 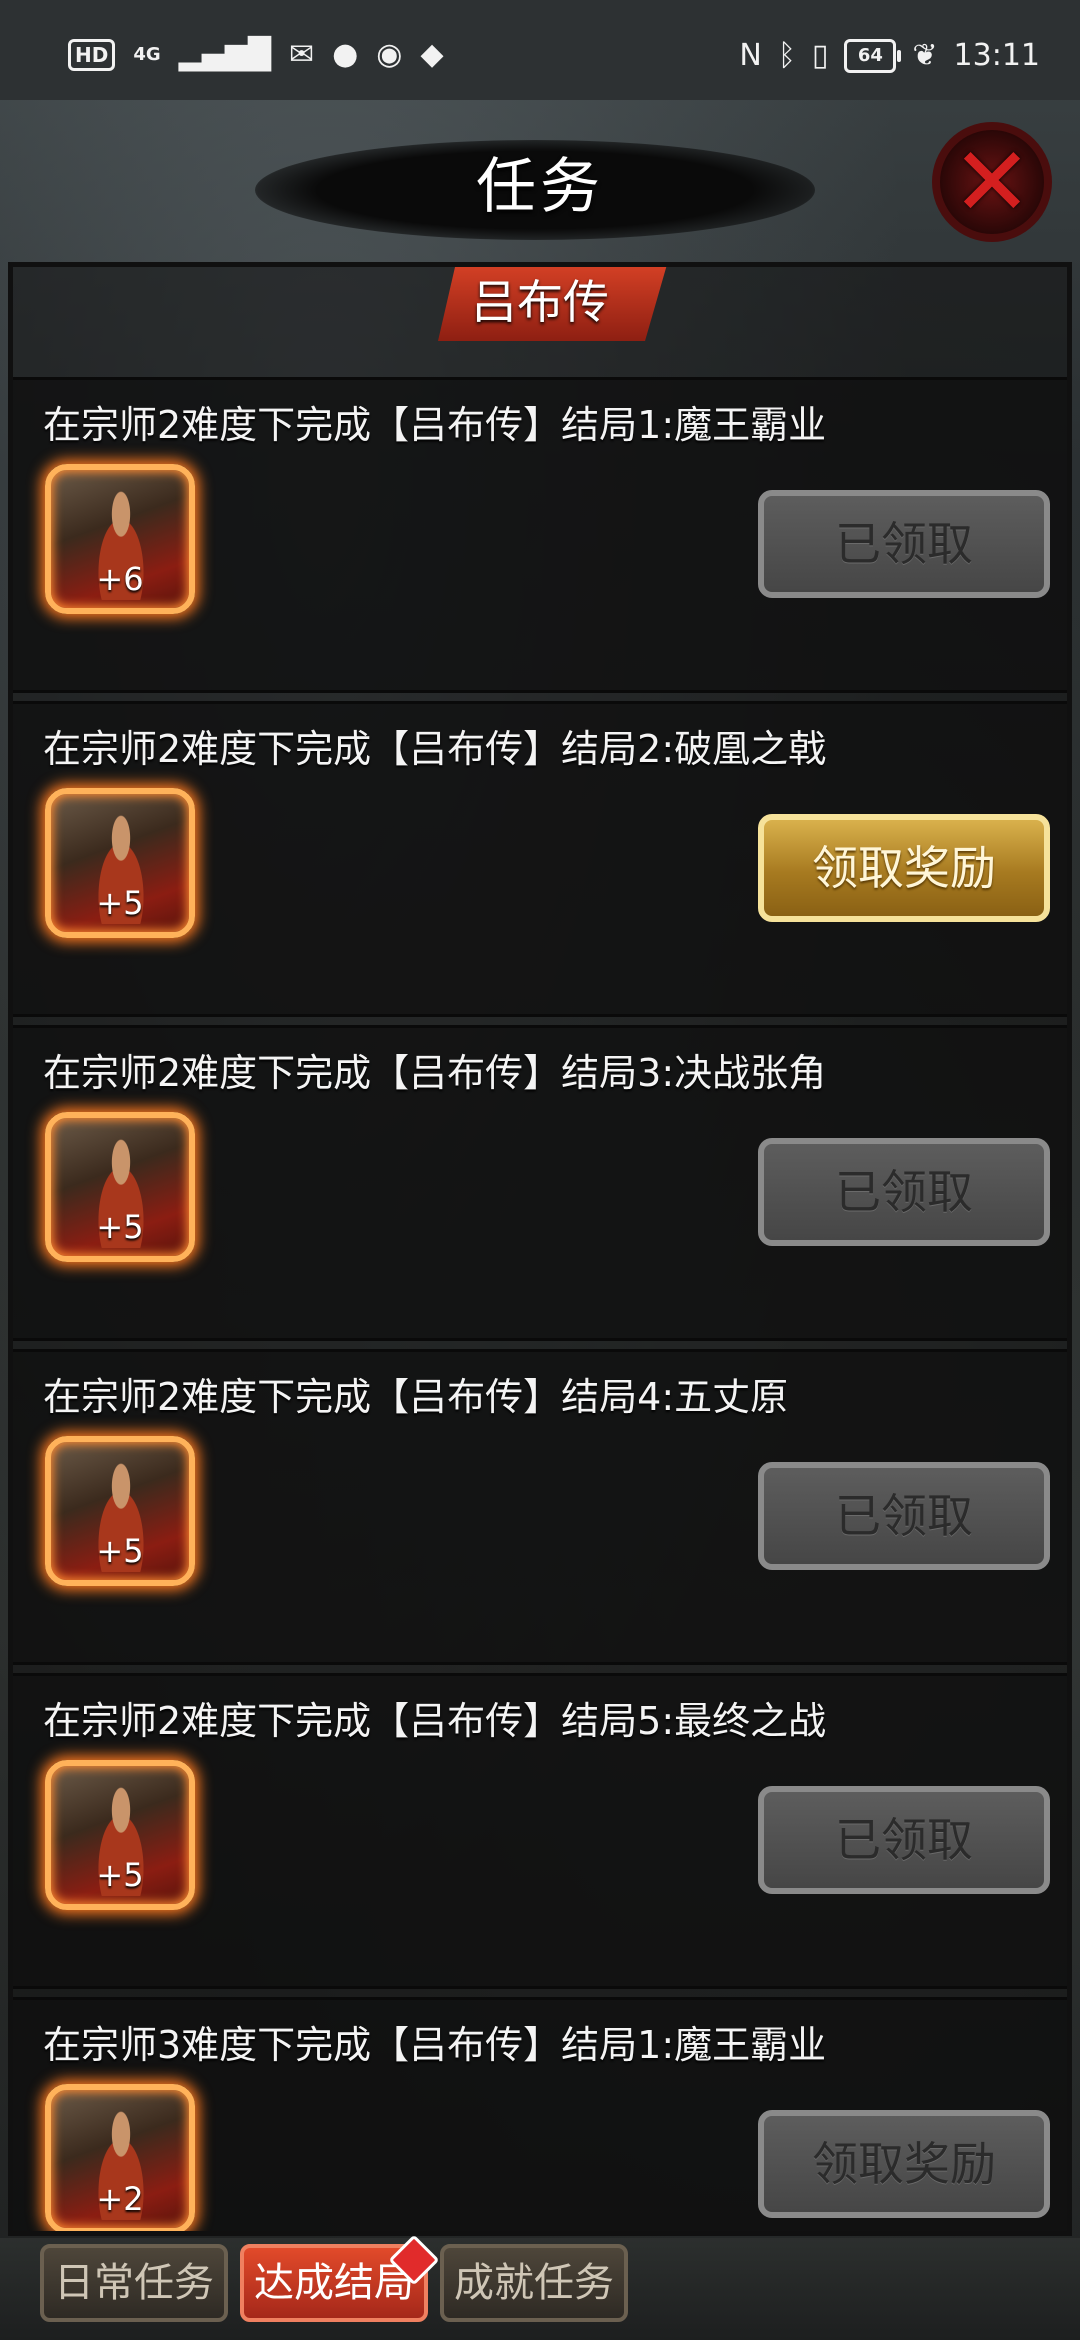 What do you see at coordinates (540, 2114) in the screenshot?
I see `task-item: 在宗师3难度下完成【吕布传】结局1:魔王霸业 +2 领取奖励` at bounding box center [540, 2114].